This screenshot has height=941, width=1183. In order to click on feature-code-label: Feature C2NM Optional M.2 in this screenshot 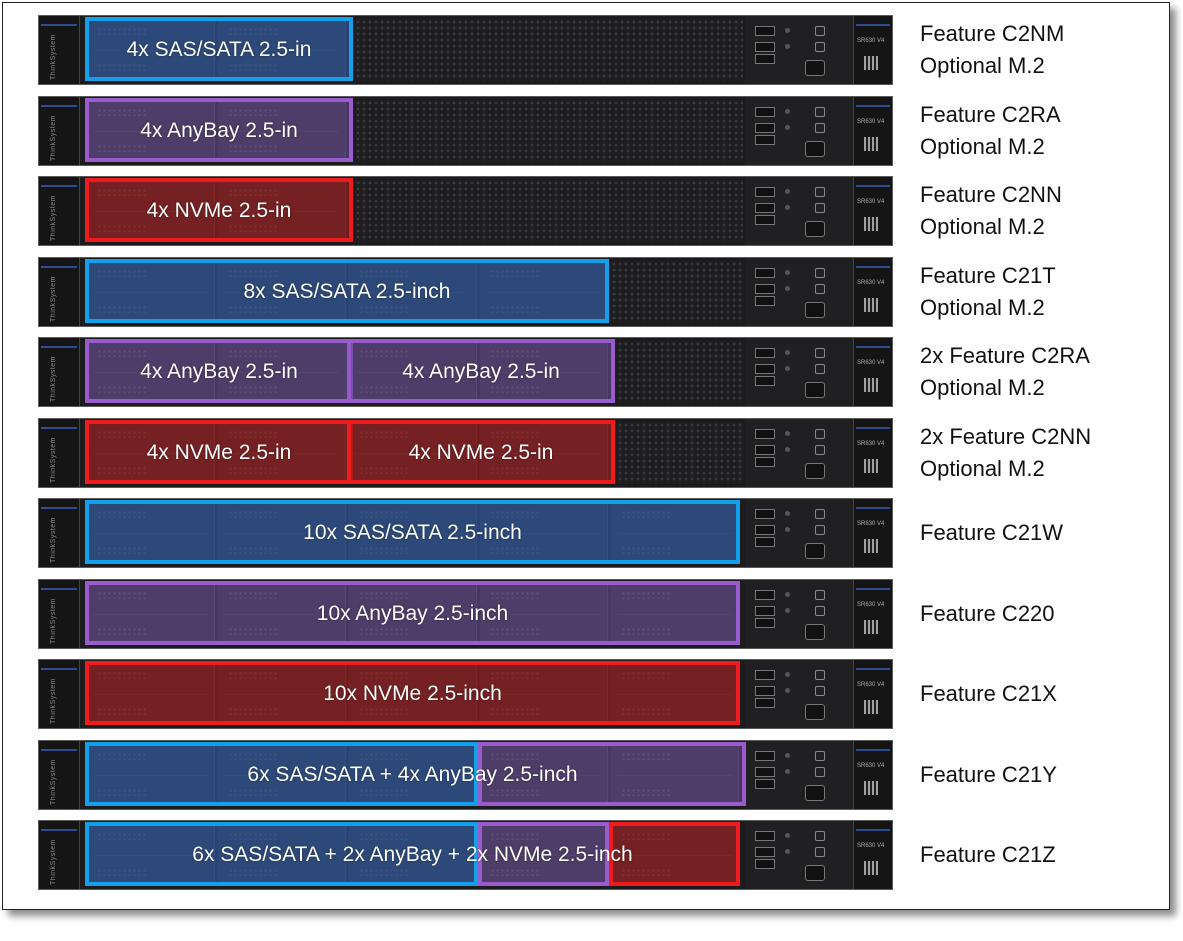, I will do `click(1035, 50)`.